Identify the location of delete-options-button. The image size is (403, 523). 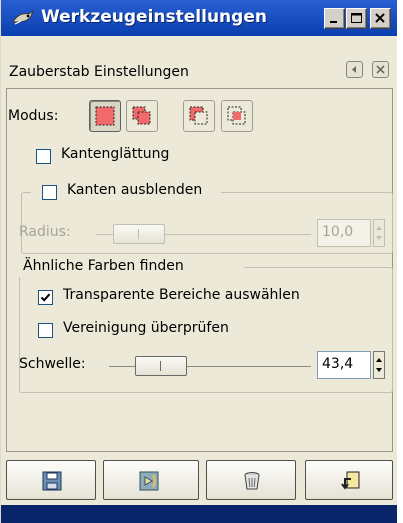
(251, 480).